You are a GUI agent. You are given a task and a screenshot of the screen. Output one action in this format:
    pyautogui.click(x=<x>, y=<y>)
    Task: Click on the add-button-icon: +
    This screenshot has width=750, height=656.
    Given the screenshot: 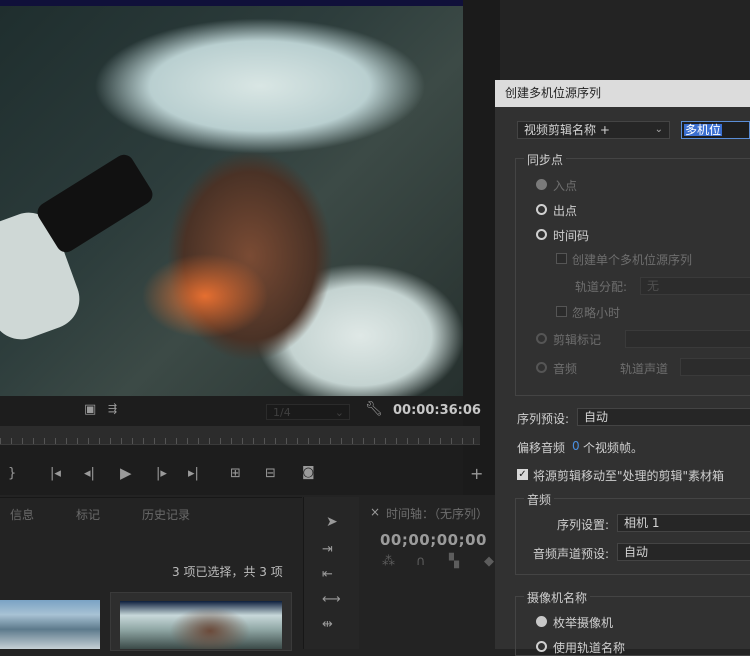 What is the action you would take?
    pyautogui.click(x=476, y=474)
    